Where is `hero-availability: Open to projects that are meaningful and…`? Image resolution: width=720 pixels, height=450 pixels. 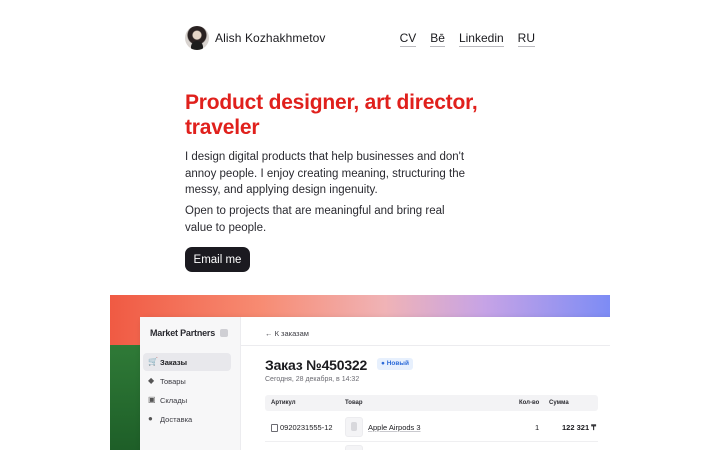 hero-availability: Open to projects that are meaningful and… is located at coordinates (315, 219).